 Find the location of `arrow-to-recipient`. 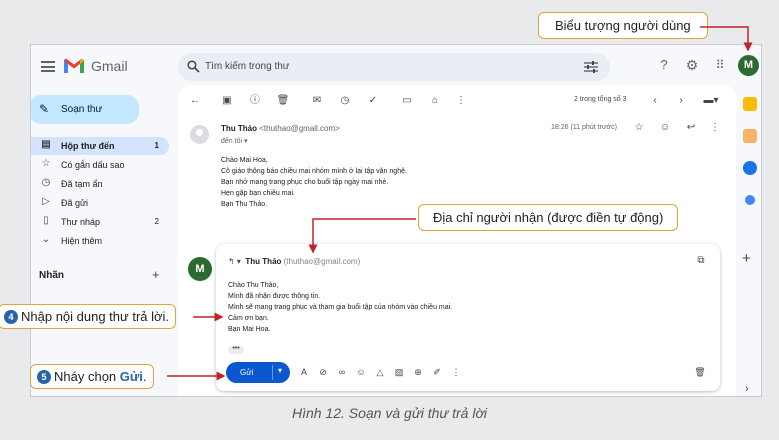

arrow-to-recipient is located at coordinates (362, 236).